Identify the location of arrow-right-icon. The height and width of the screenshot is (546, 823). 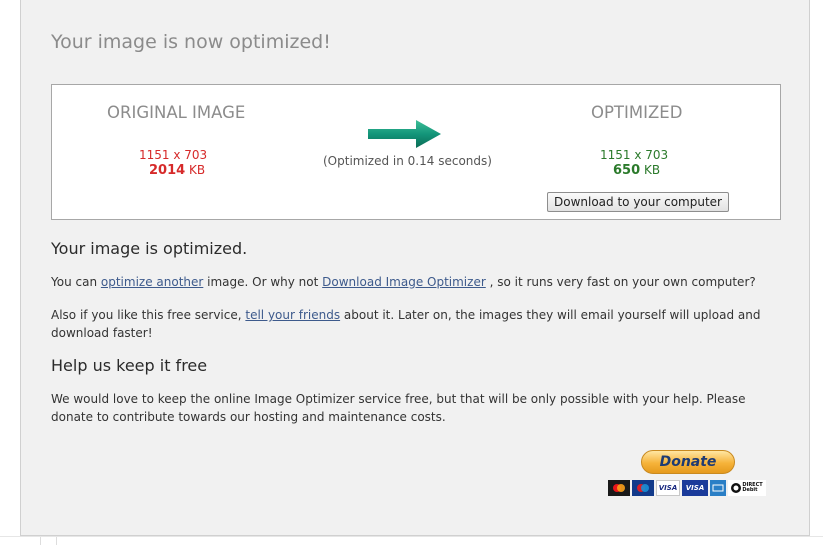
(404, 134).